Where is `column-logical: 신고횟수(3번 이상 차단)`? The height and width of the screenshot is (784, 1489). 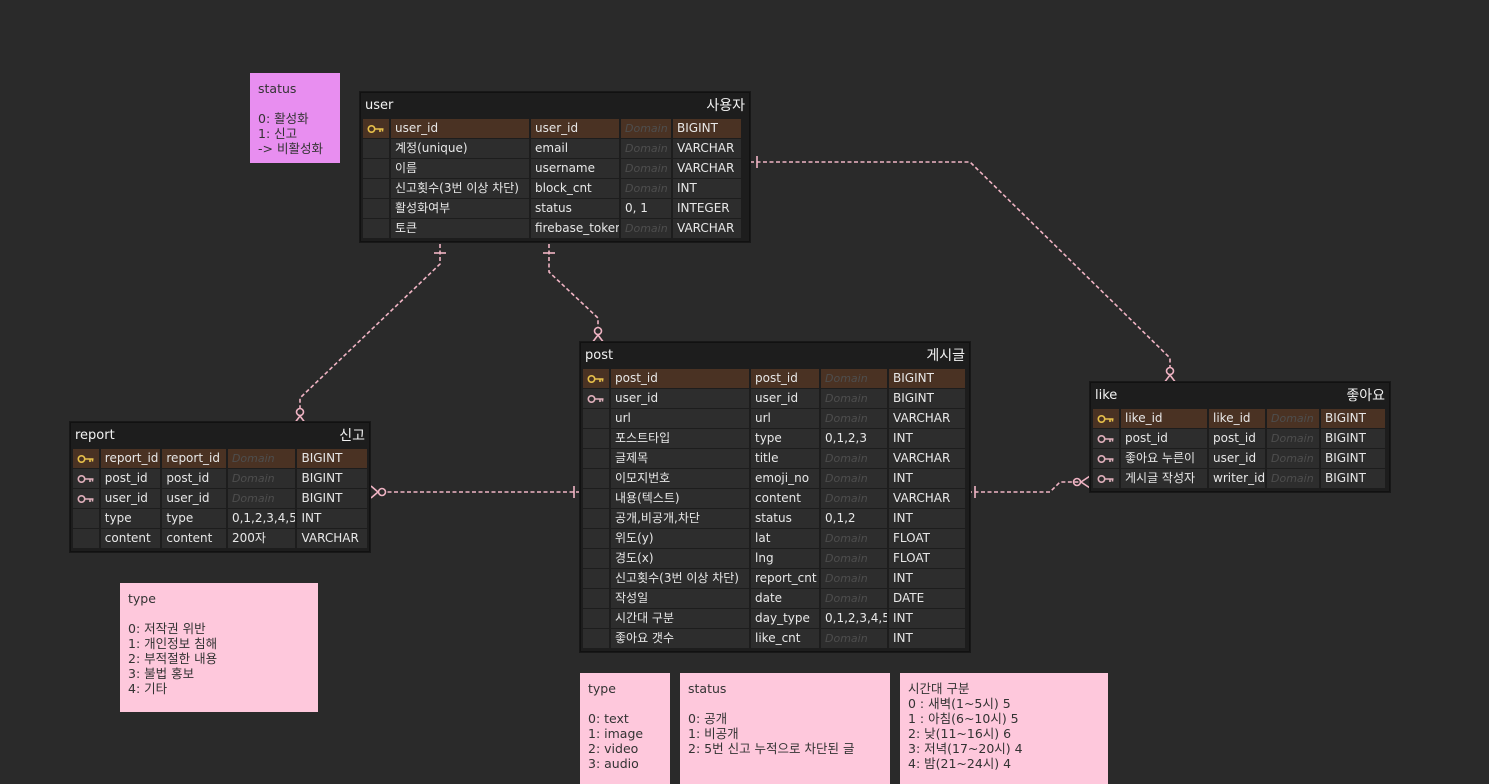 column-logical: 신고횟수(3번 이상 차단) is located at coordinates (680, 578).